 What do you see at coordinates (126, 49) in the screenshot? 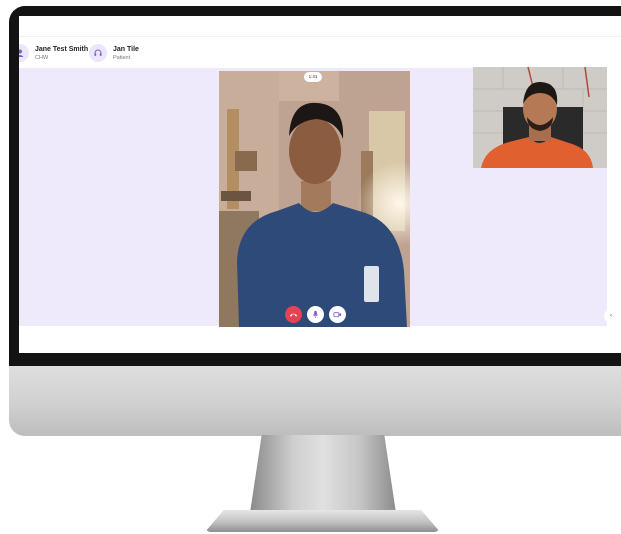
I see `participant-name: Jan Tile` at bounding box center [126, 49].